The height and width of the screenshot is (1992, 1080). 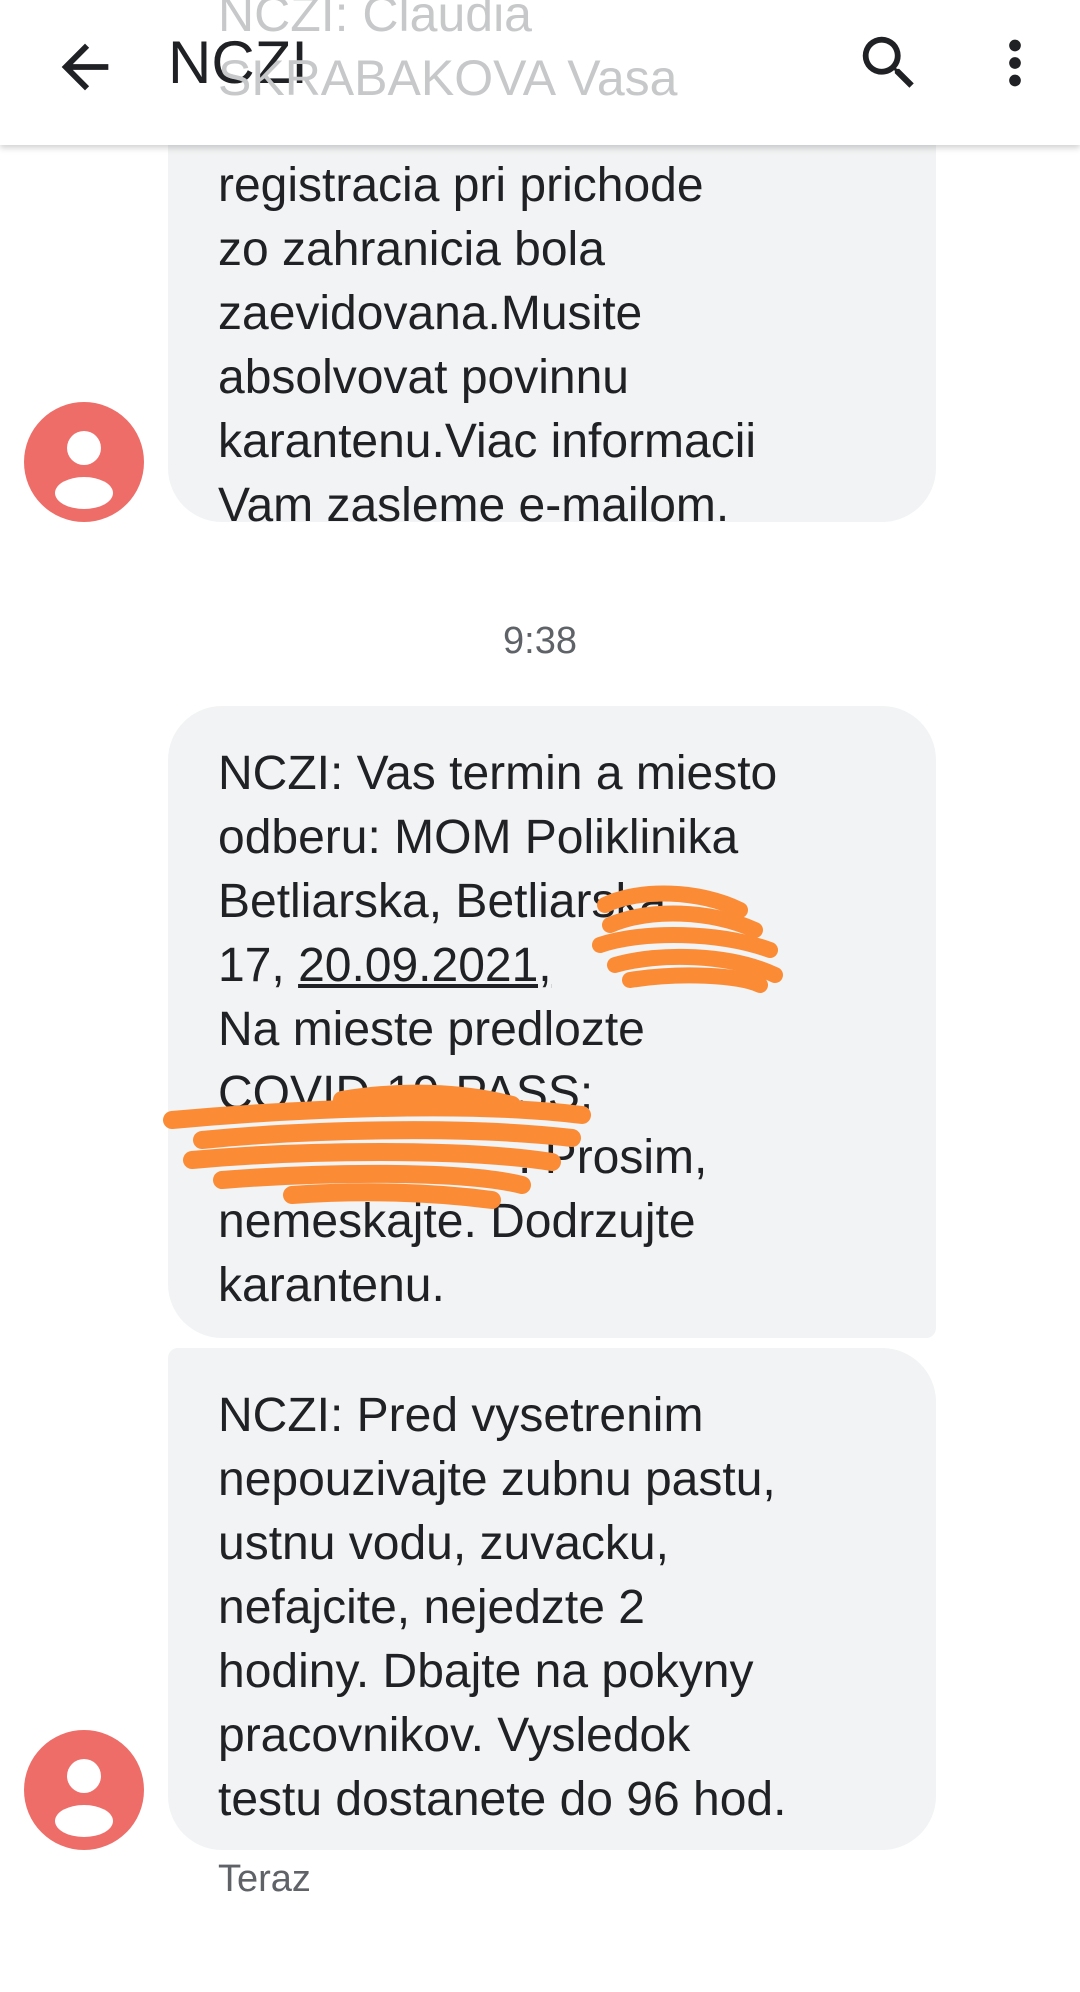 What do you see at coordinates (502, 1799) in the screenshot?
I see `message-line: testu dostanete do 96 hod.` at bounding box center [502, 1799].